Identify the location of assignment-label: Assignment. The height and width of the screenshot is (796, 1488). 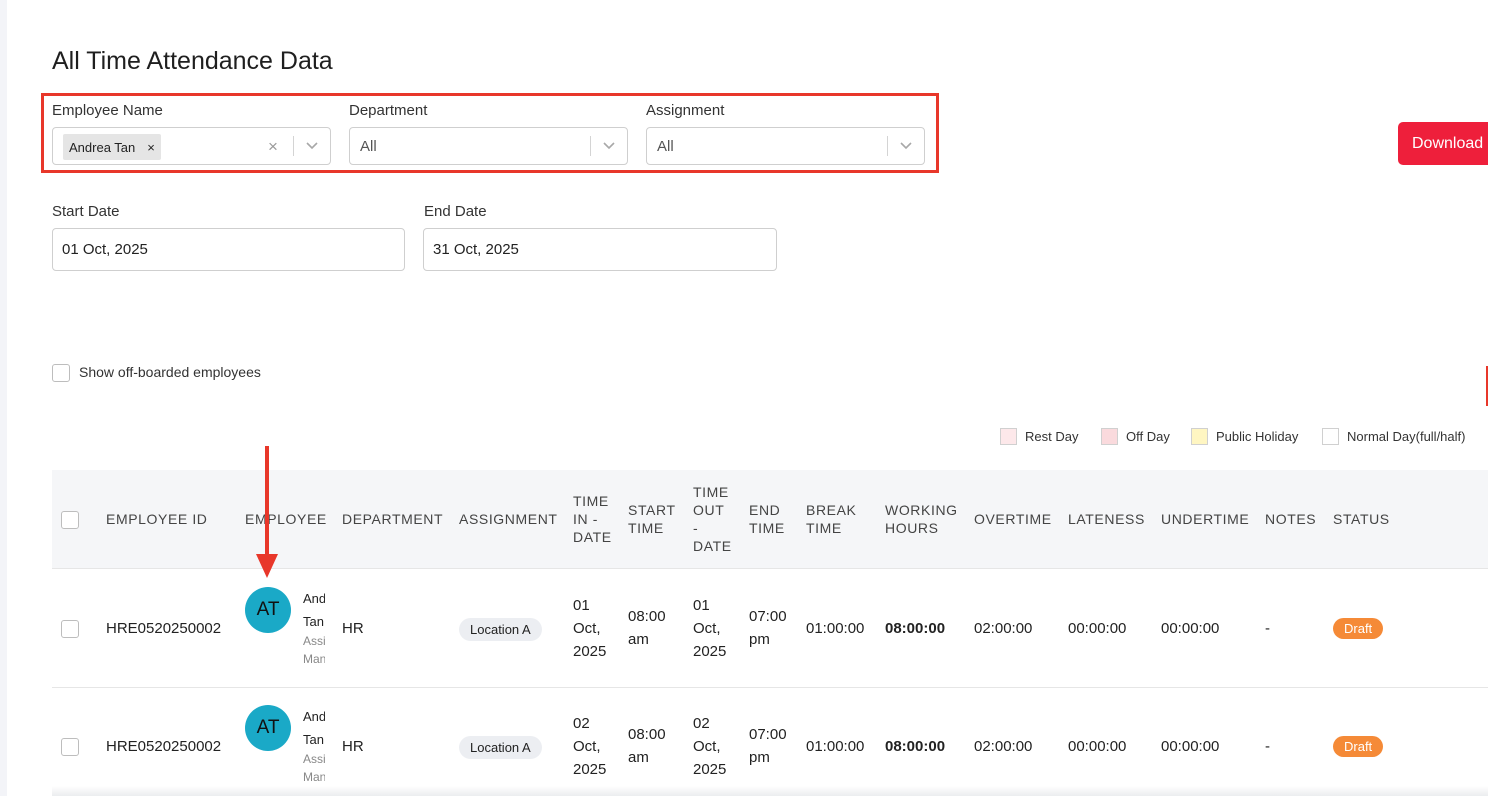
(685, 110).